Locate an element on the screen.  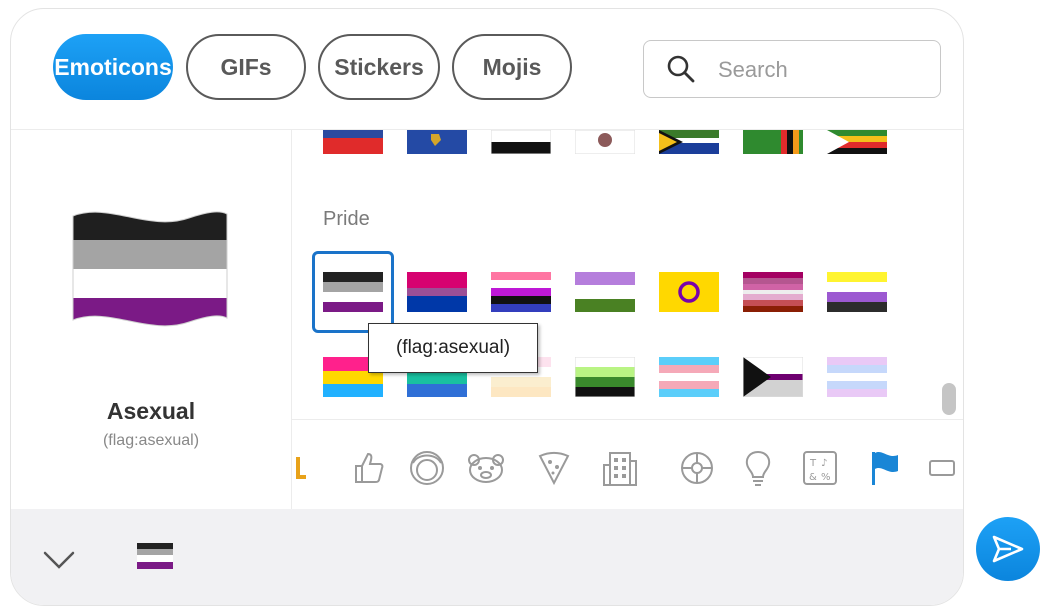
asexual-flag-input-icon is located at coordinates (155, 556).